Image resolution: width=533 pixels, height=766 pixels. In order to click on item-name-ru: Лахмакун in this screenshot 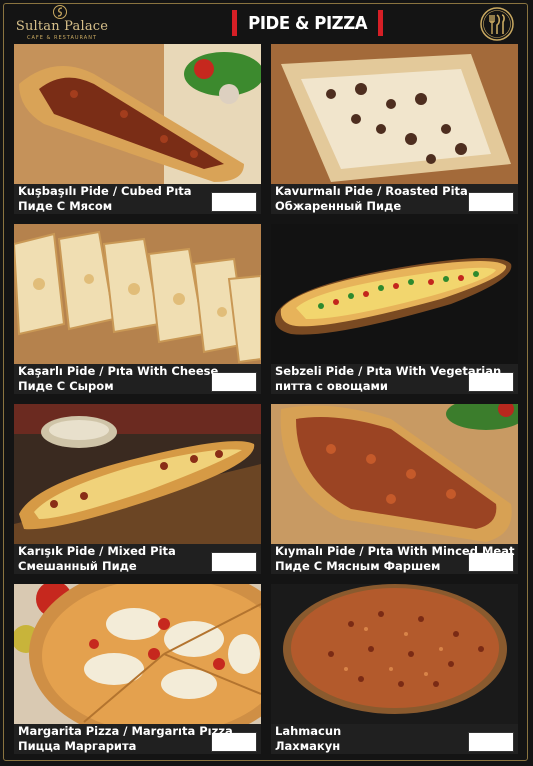, I will do `click(308, 746)`.